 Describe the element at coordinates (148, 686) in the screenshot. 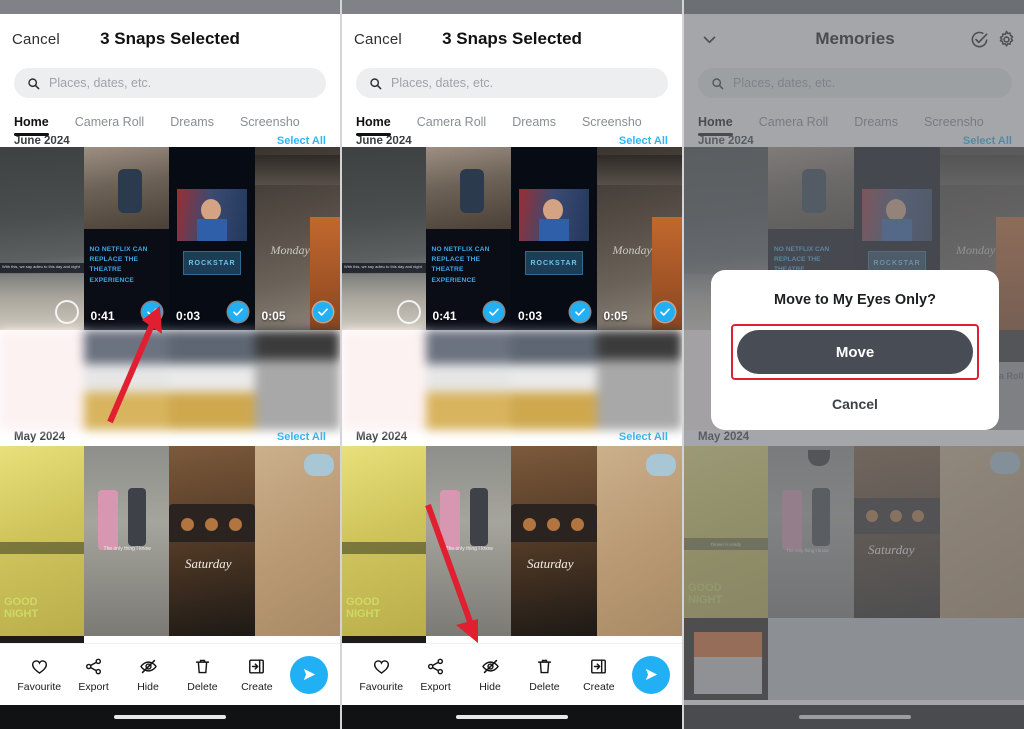

I see `tool-label: Hide` at that location.